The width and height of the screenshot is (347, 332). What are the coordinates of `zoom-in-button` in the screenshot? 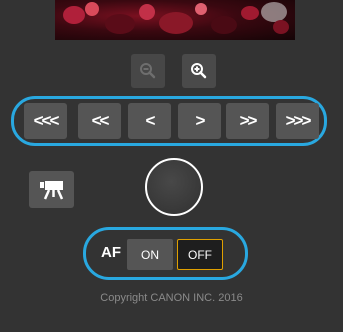 It's located at (199, 71).